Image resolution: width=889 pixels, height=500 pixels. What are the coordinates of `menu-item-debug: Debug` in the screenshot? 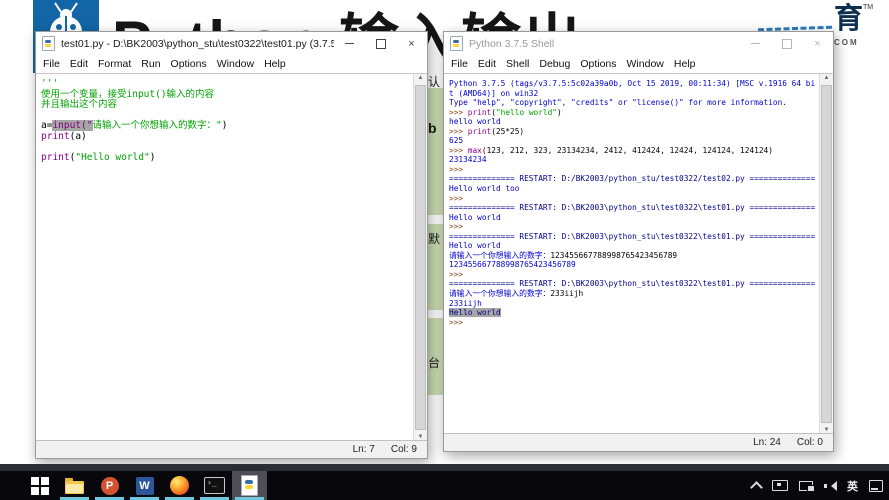 It's located at (554, 64).